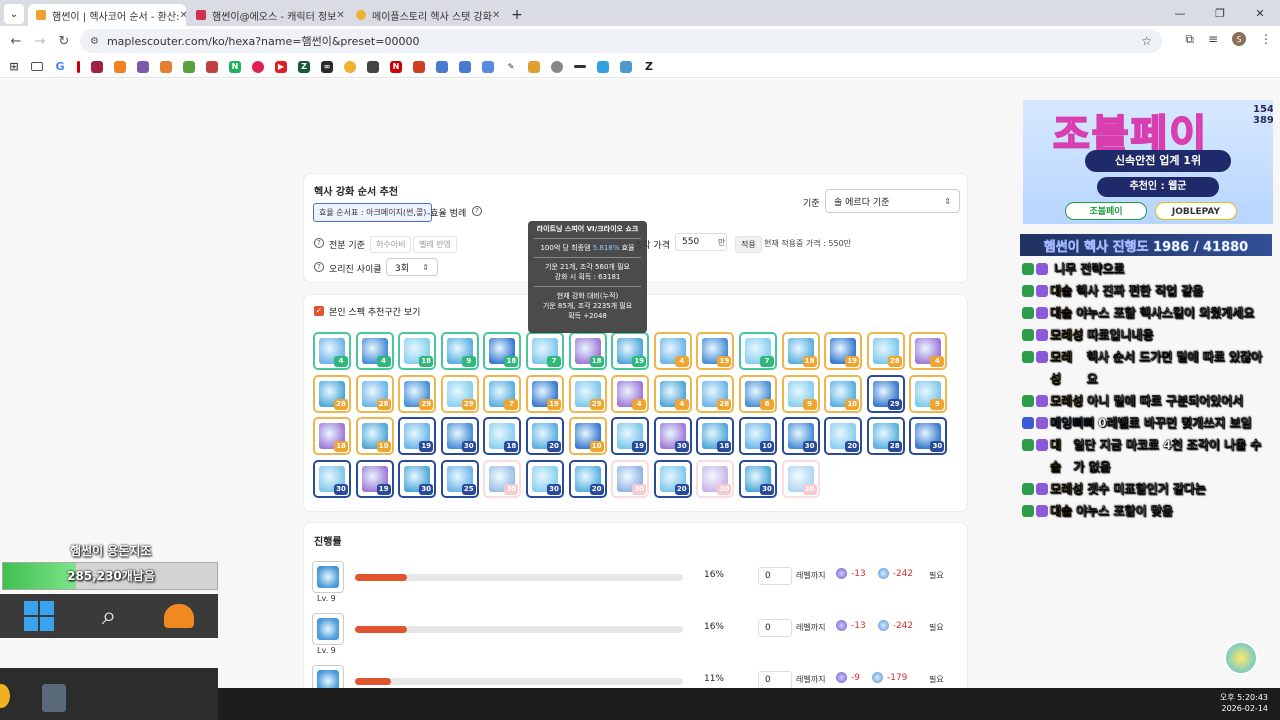 The image size is (1280, 720). I want to click on help-icon: ?, so click(477, 211).